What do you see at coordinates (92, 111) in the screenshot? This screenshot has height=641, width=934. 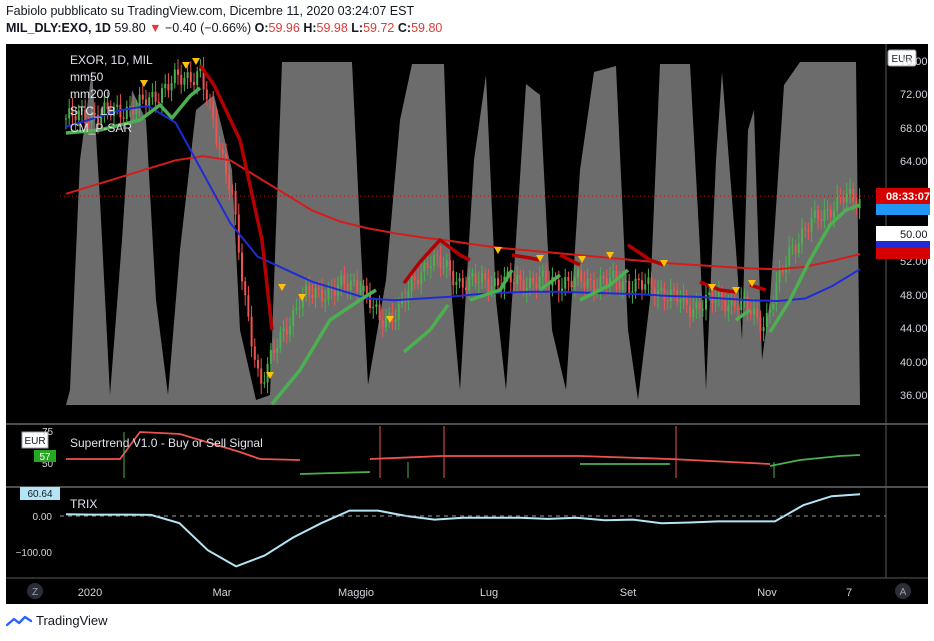 I see `legend-stc: STC_LB` at bounding box center [92, 111].